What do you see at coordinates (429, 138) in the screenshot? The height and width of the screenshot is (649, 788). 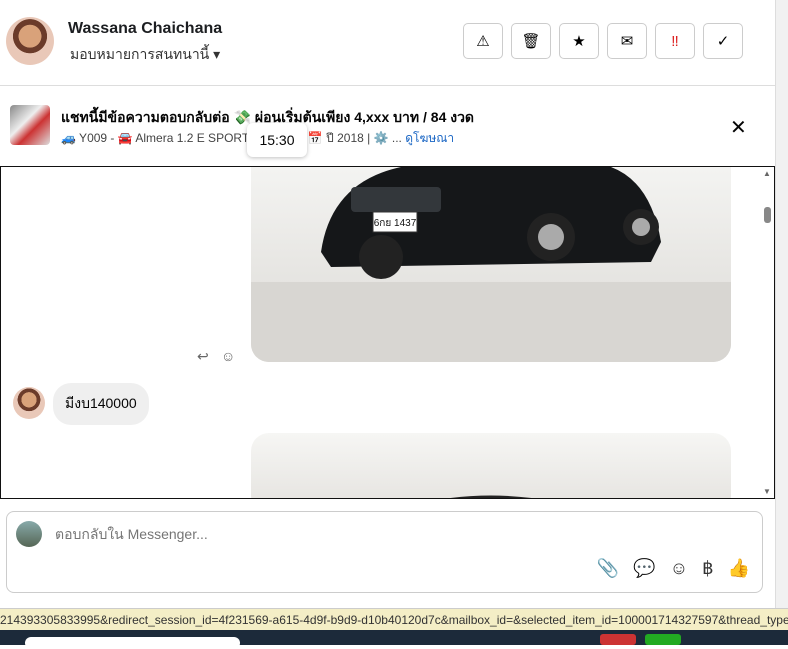 I see `view-ad-link: ดูโฆษณา` at bounding box center [429, 138].